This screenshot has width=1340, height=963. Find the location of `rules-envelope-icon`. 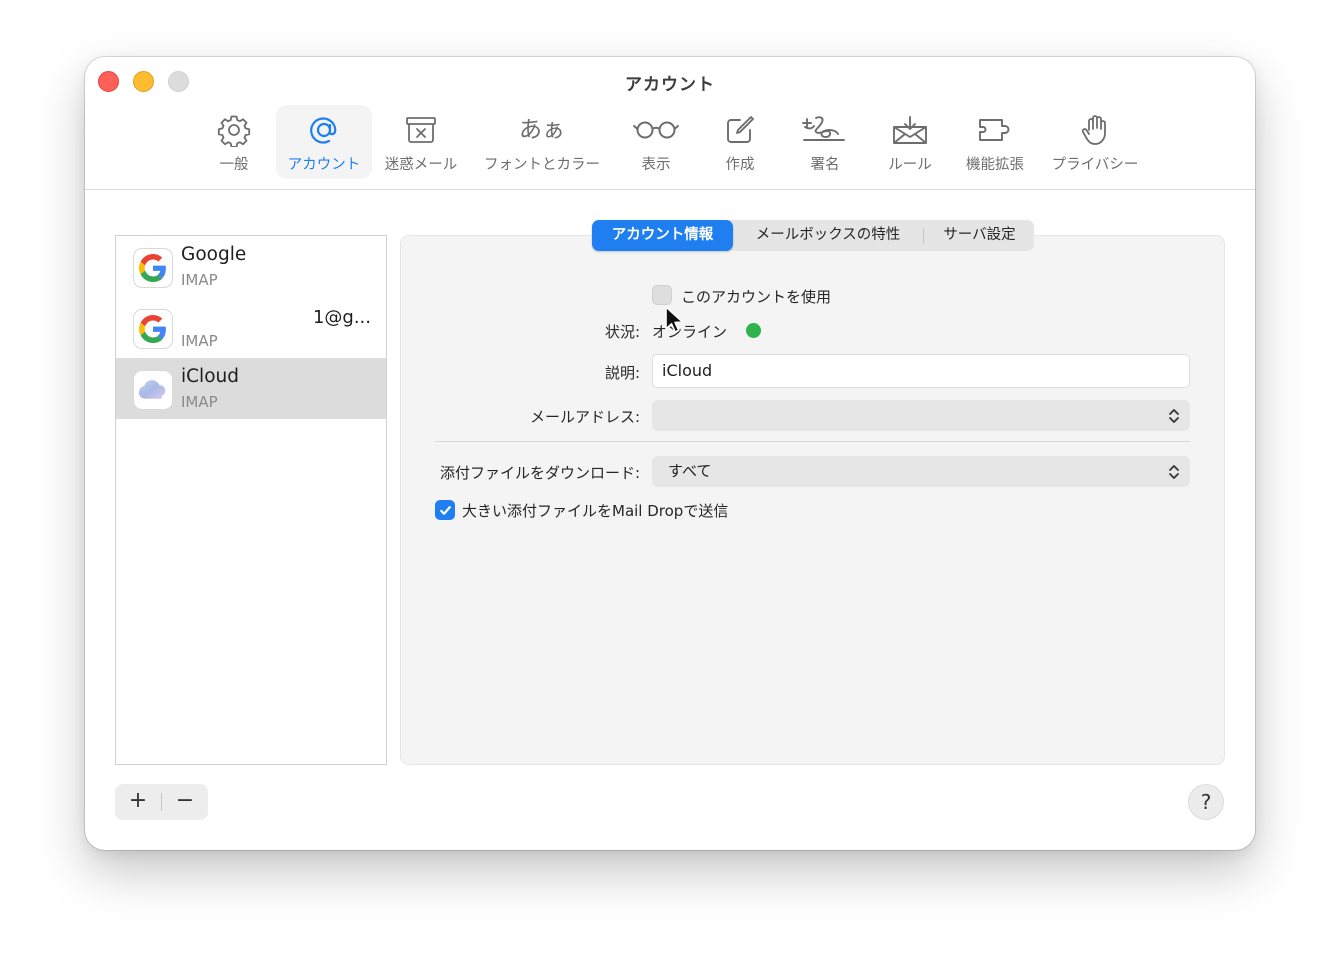

rules-envelope-icon is located at coordinates (910, 130).